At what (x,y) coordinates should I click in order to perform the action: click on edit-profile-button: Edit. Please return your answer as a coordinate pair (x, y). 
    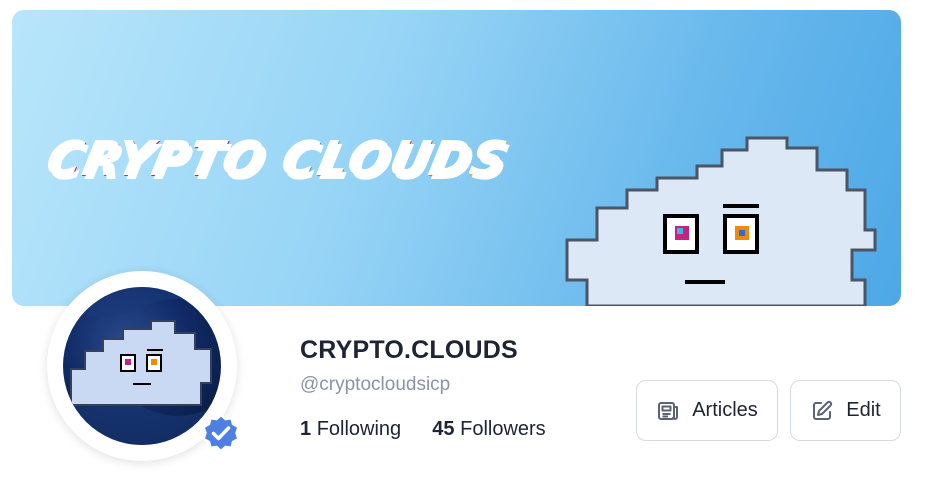
    Looking at the image, I should click on (845, 410).